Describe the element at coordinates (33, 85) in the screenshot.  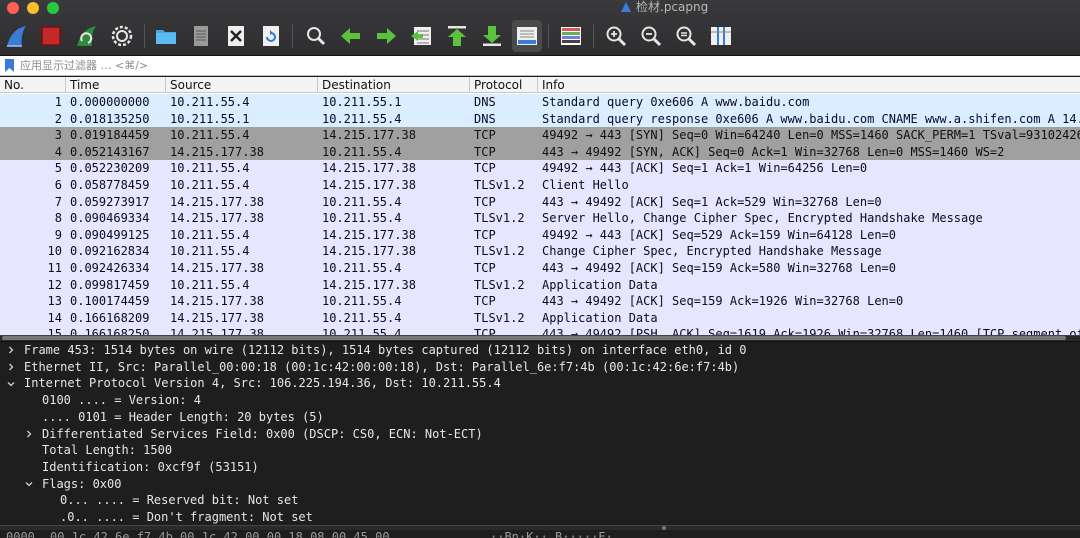
I see `column-header-no: No.` at that location.